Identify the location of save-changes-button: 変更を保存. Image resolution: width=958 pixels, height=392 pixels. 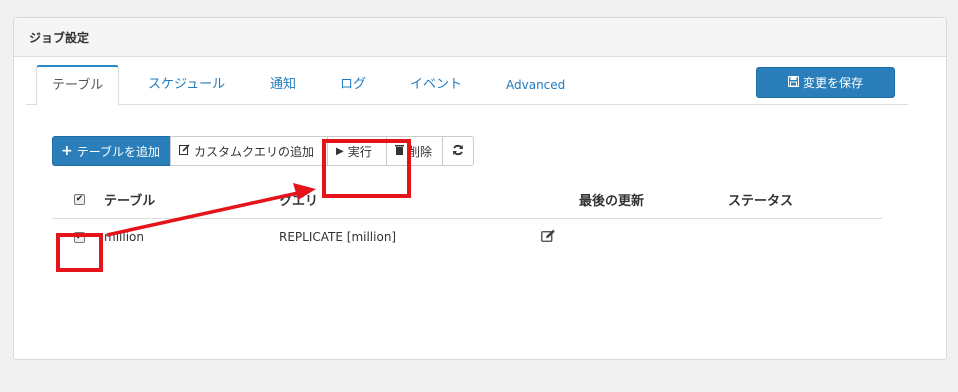
(825, 82).